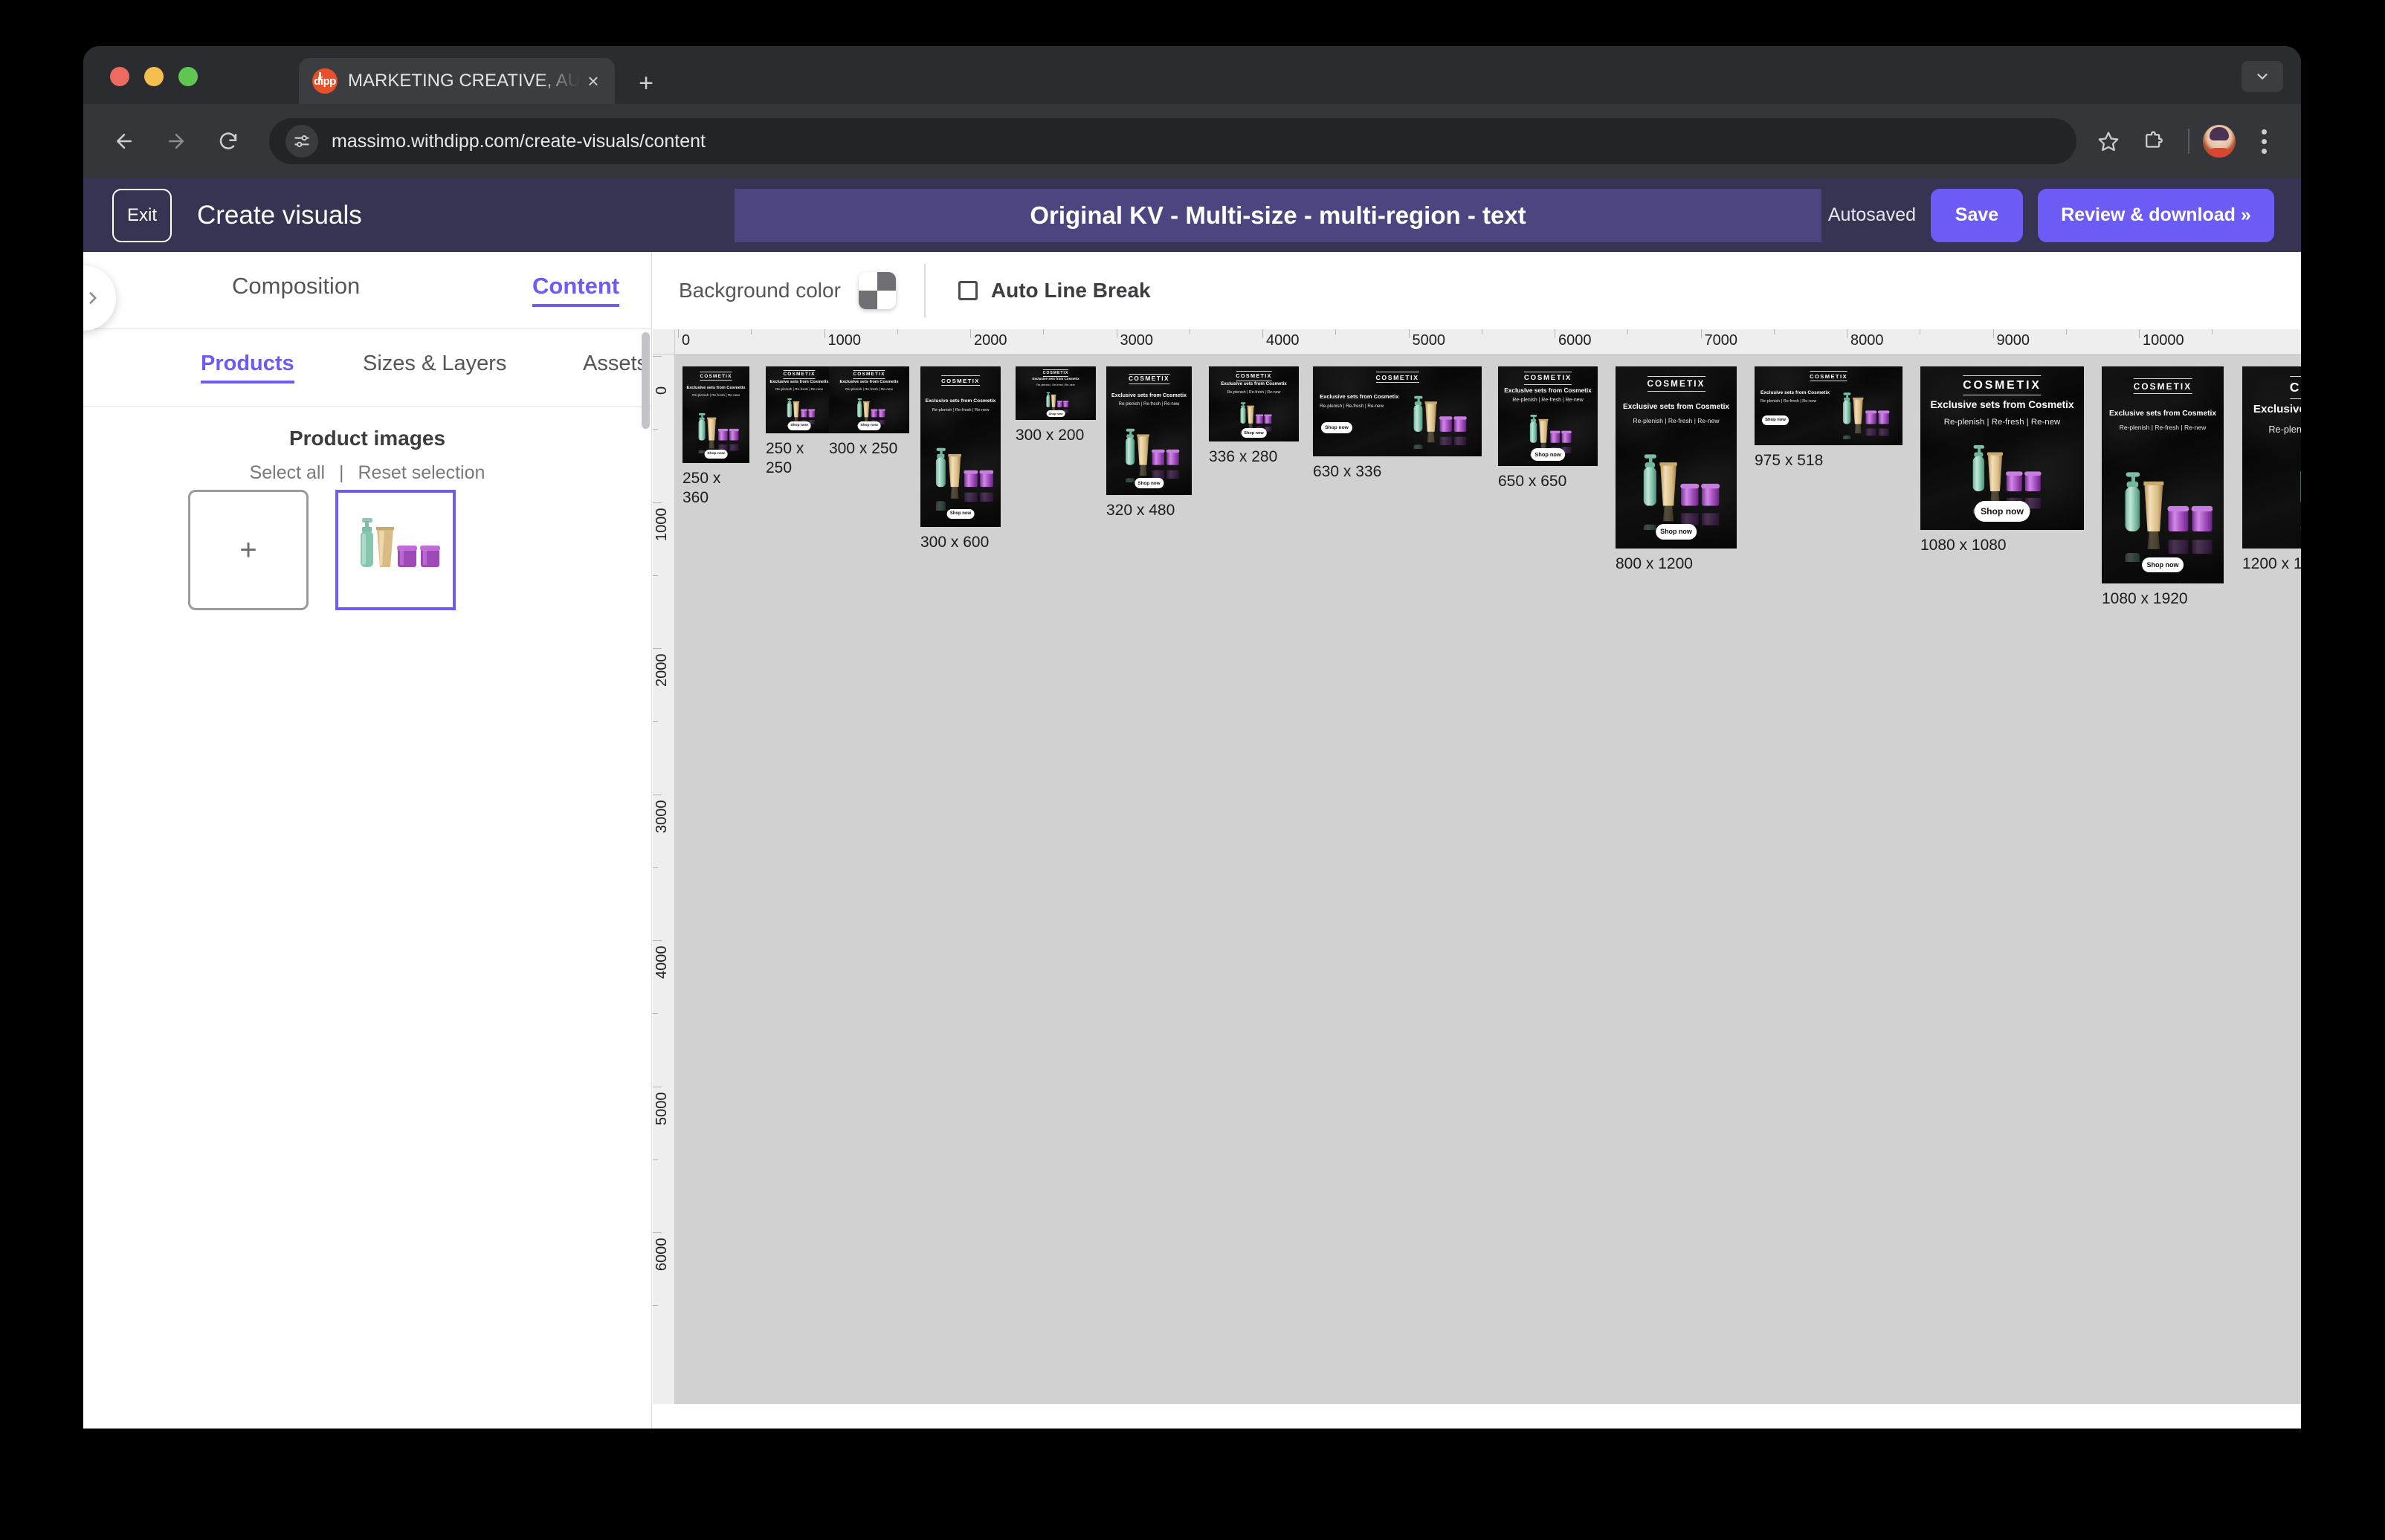  What do you see at coordinates (248, 550) in the screenshot?
I see `add-product-image-button: +` at bounding box center [248, 550].